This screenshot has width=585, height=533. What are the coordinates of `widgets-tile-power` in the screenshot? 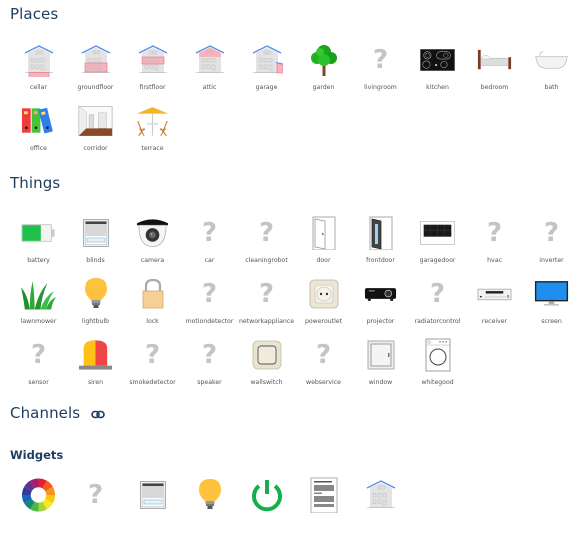 It's located at (266, 505).